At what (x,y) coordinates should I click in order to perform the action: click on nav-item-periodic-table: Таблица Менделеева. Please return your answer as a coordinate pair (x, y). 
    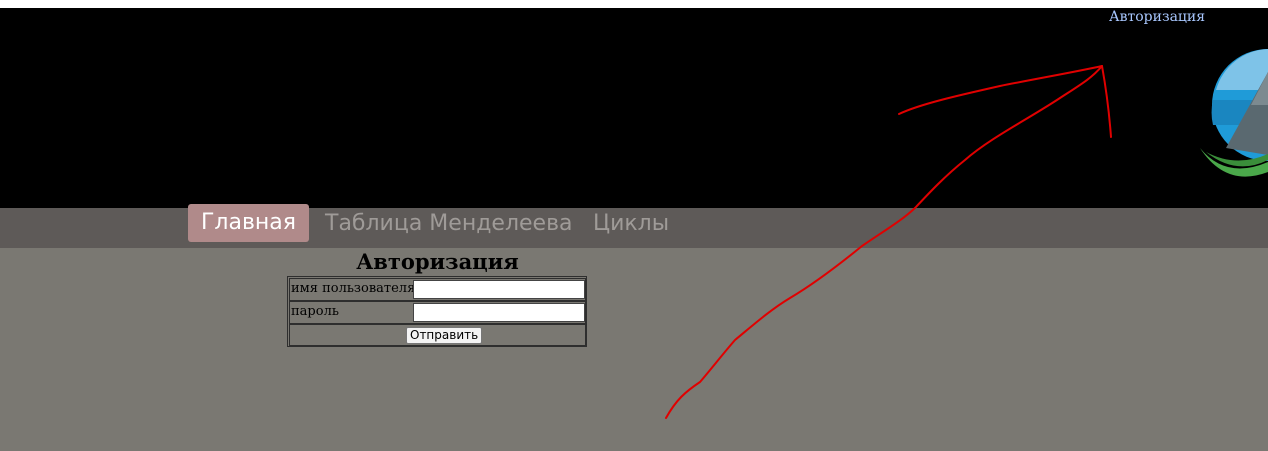
    Looking at the image, I should click on (449, 228).